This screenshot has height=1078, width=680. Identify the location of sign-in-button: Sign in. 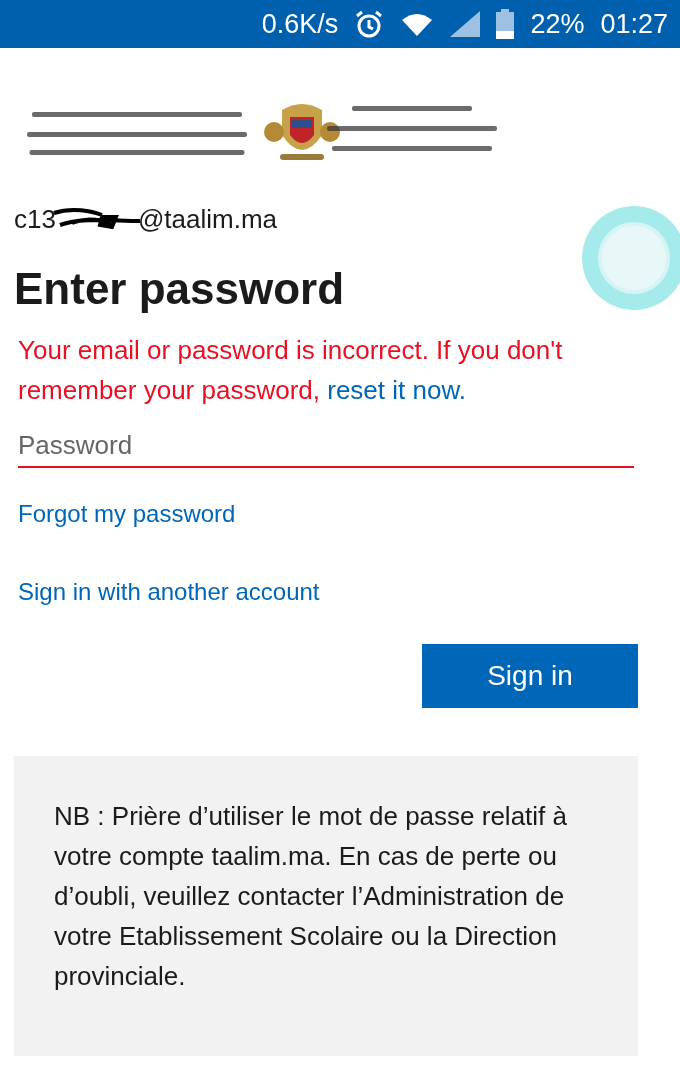
(530, 676).